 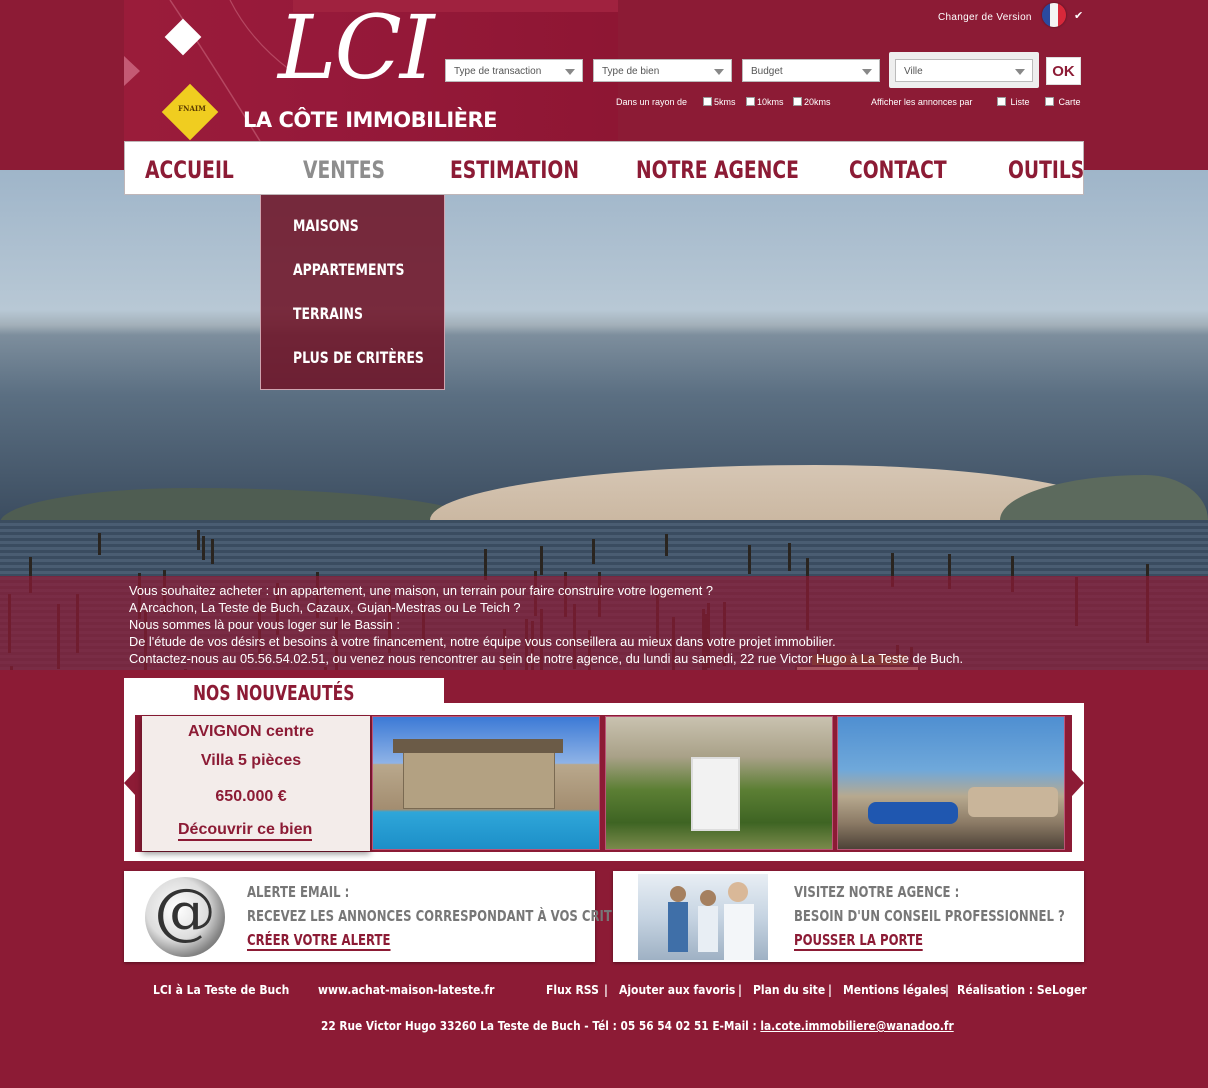 I want to click on nav-notre-agence: NOTRE AGENCE, so click(x=717, y=170).